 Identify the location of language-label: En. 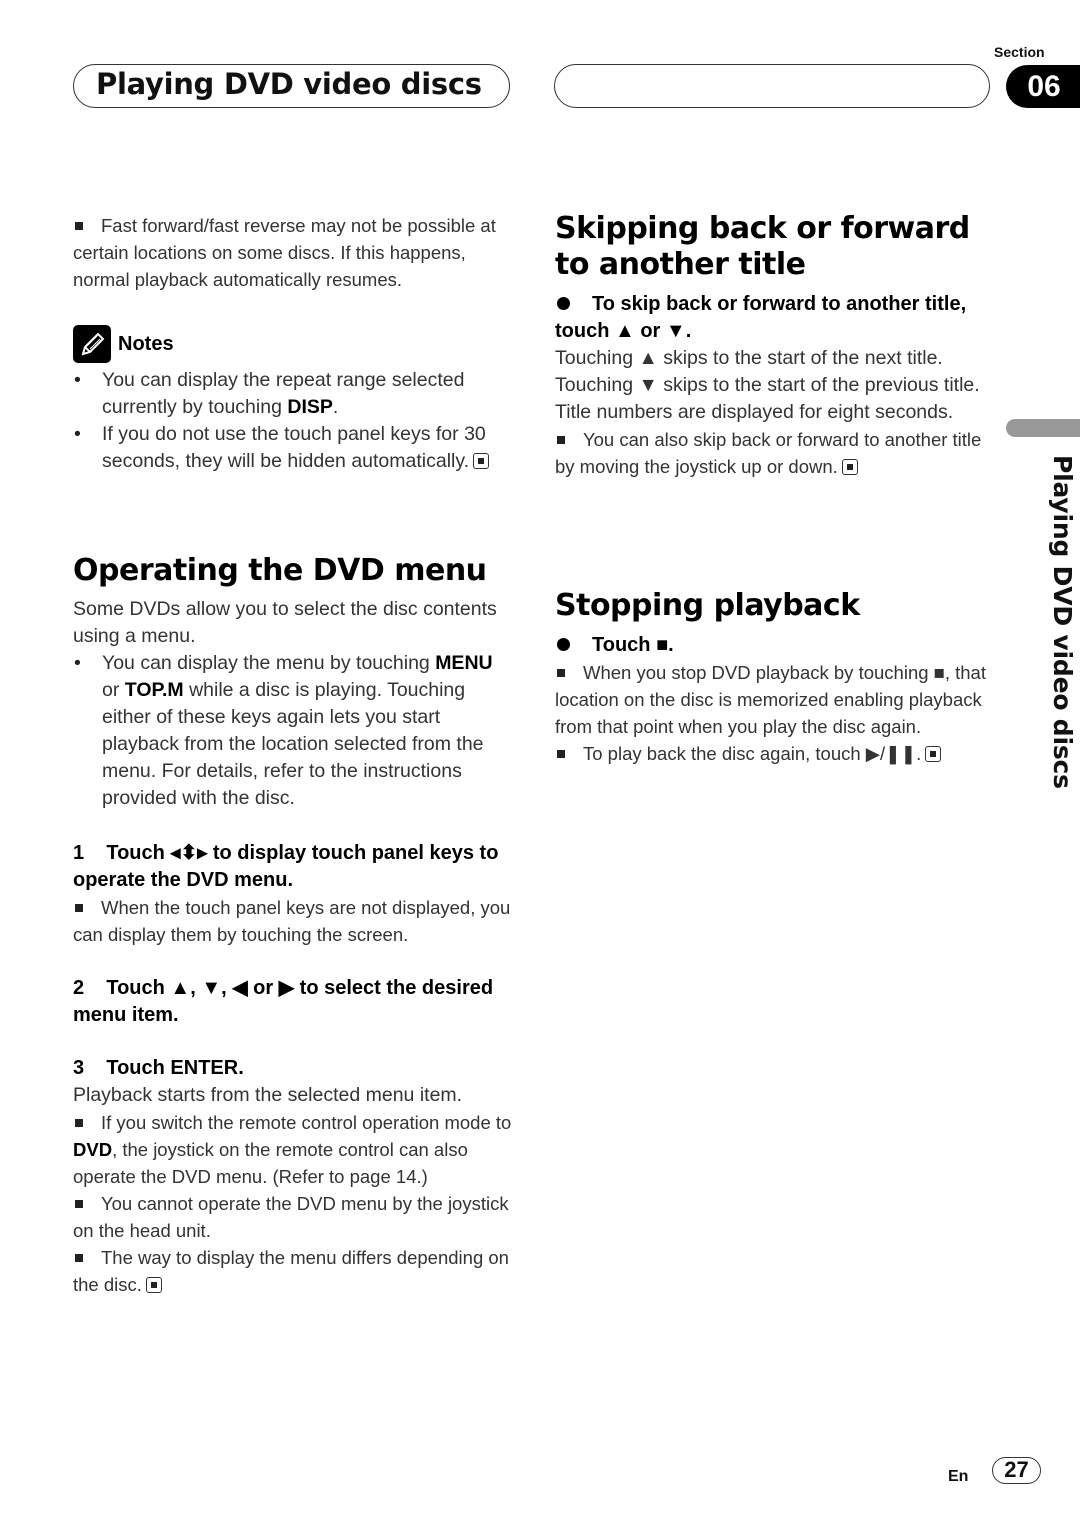
(958, 1476).